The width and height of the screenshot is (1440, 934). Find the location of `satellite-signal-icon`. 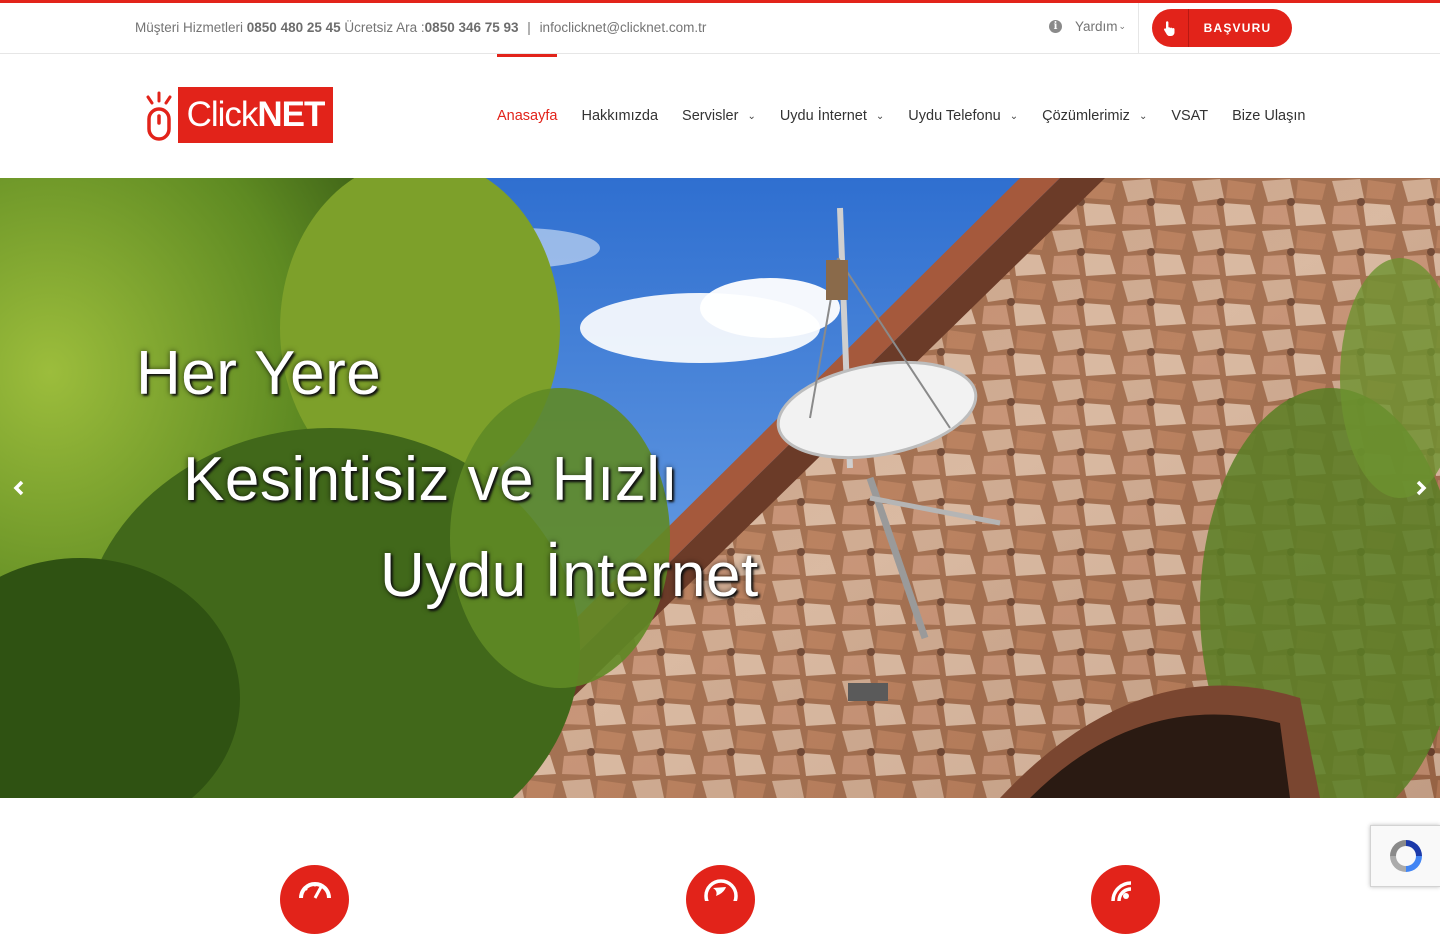

satellite-signal-icon is located at coordinates (1120, 891).